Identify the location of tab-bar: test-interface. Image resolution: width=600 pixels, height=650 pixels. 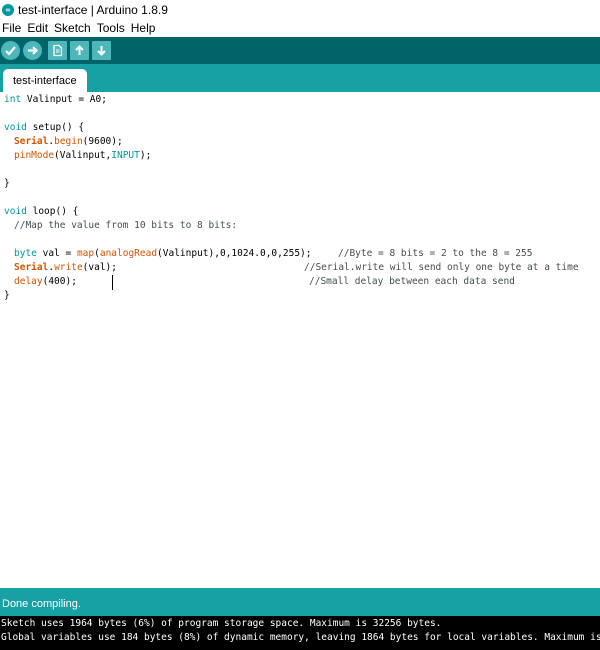
(300, 78).